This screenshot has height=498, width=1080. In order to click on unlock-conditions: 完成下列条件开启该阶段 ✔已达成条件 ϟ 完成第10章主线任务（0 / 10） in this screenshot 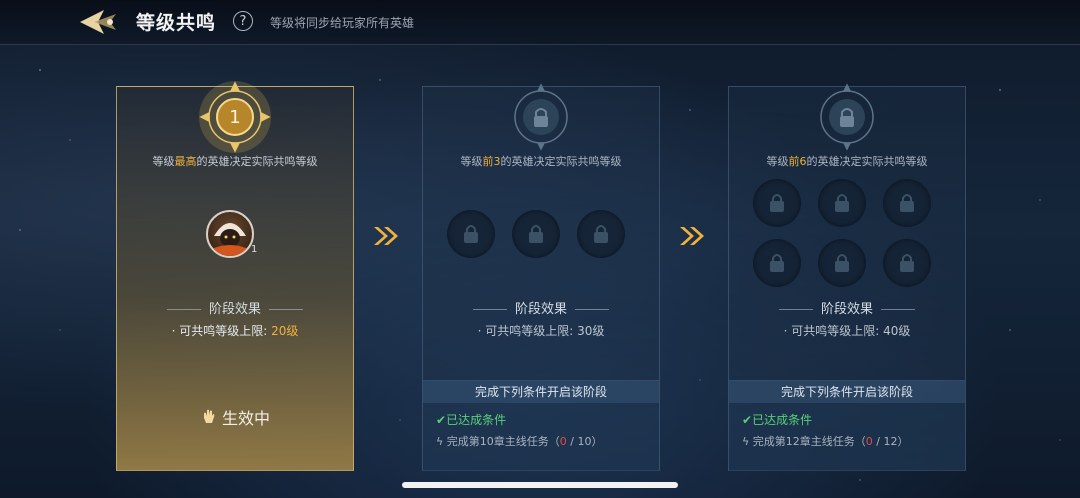, I will do `click(541, 425)`.